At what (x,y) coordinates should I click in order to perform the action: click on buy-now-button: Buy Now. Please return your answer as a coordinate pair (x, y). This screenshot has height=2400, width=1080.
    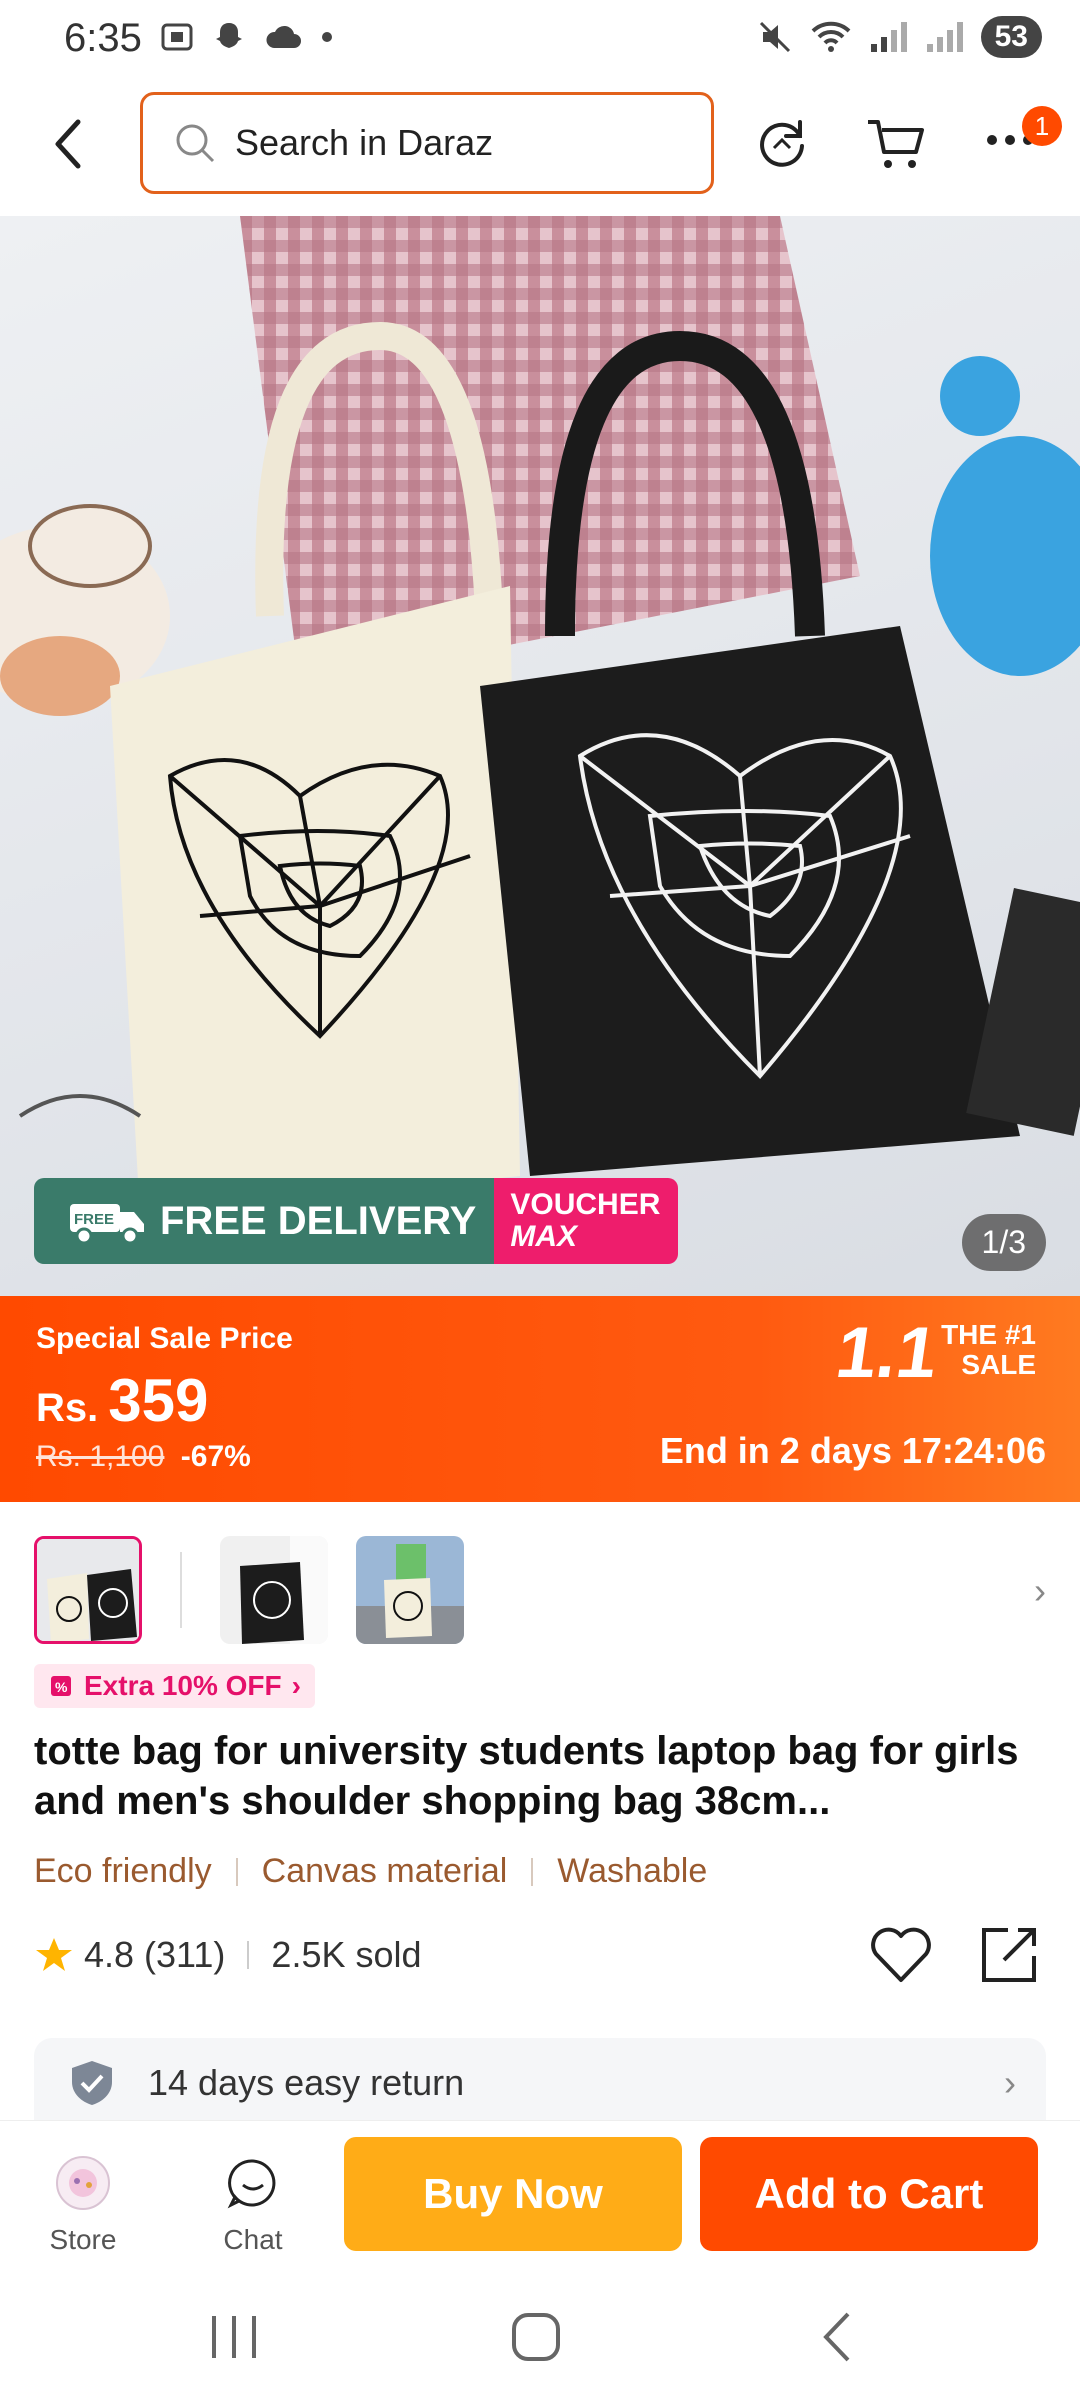
    Looking at the image, I should click on (513, 2194).